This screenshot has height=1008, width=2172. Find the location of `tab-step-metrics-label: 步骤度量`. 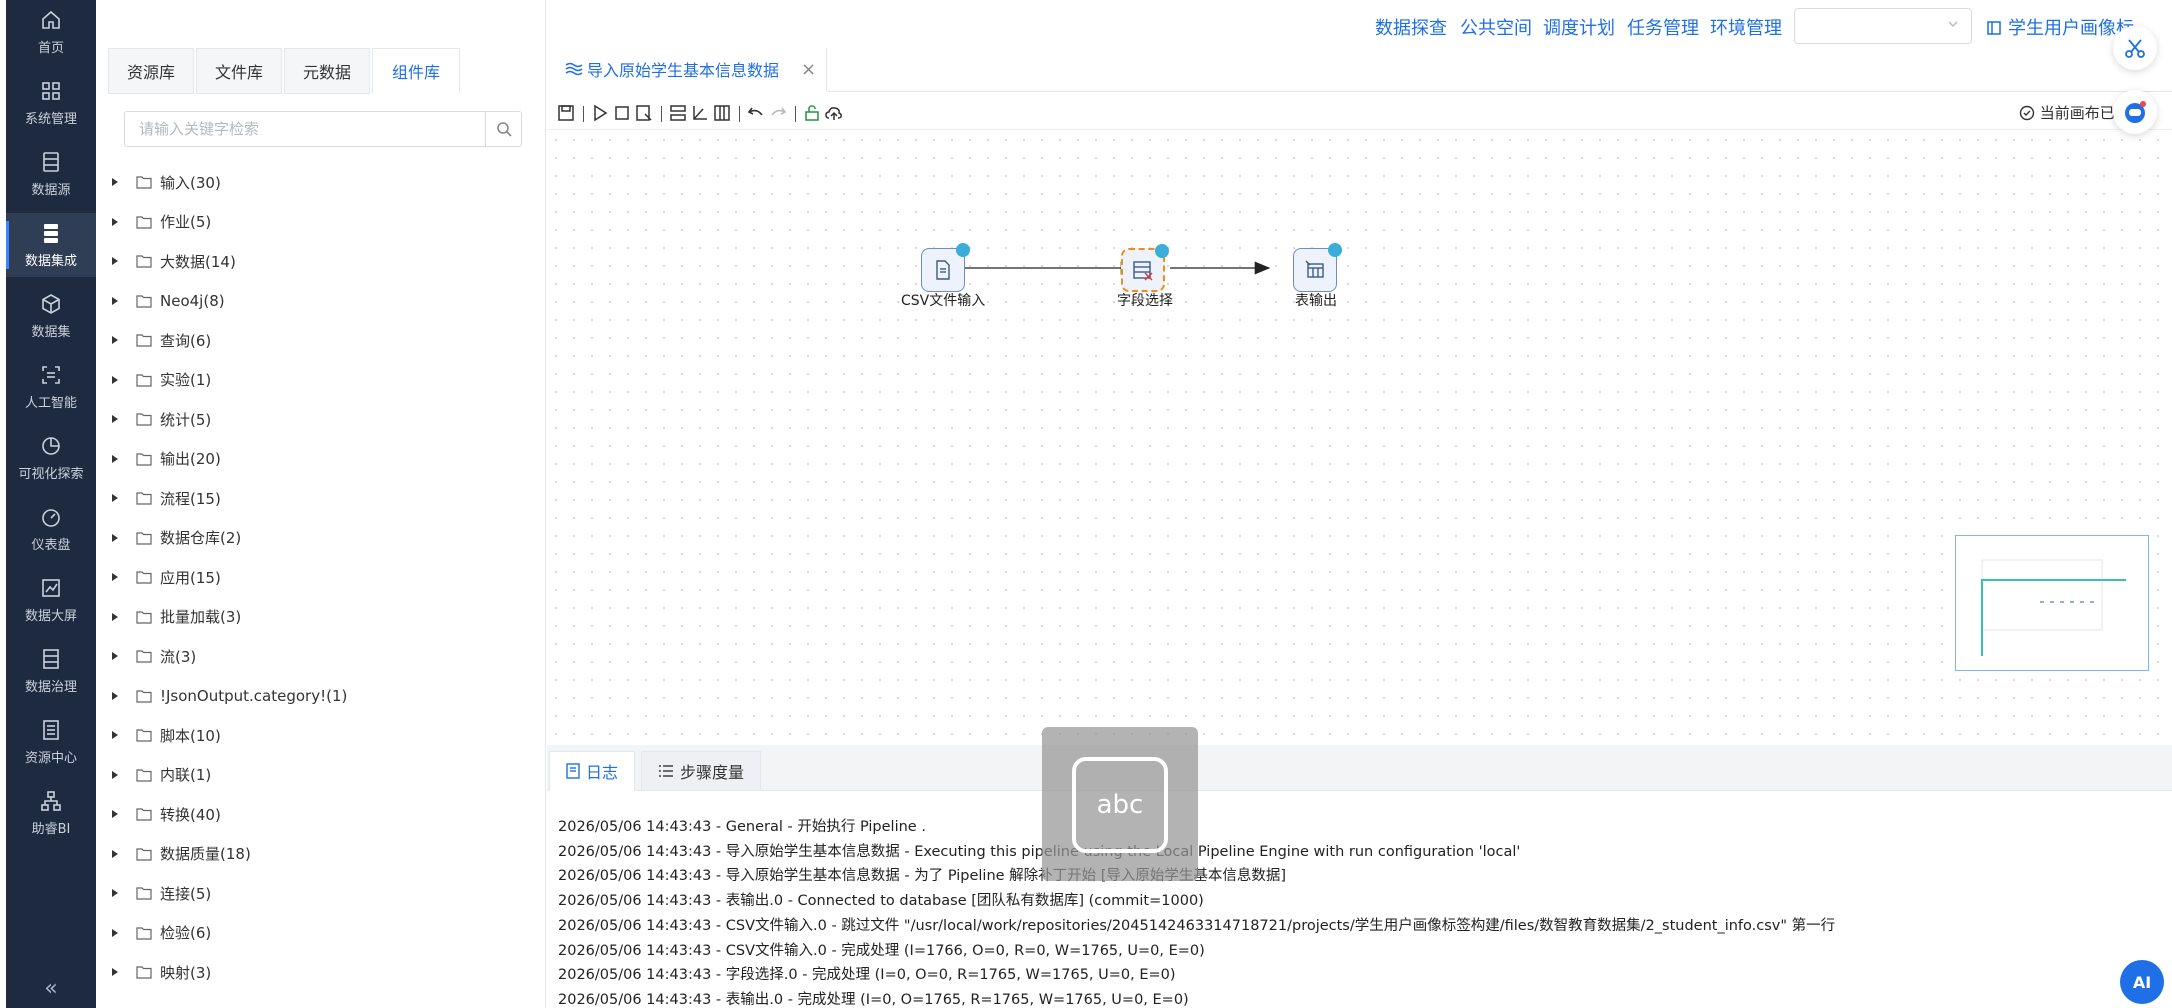

tab-step-metrics-label: 步骤度量 is located at coordinates (712, 772).